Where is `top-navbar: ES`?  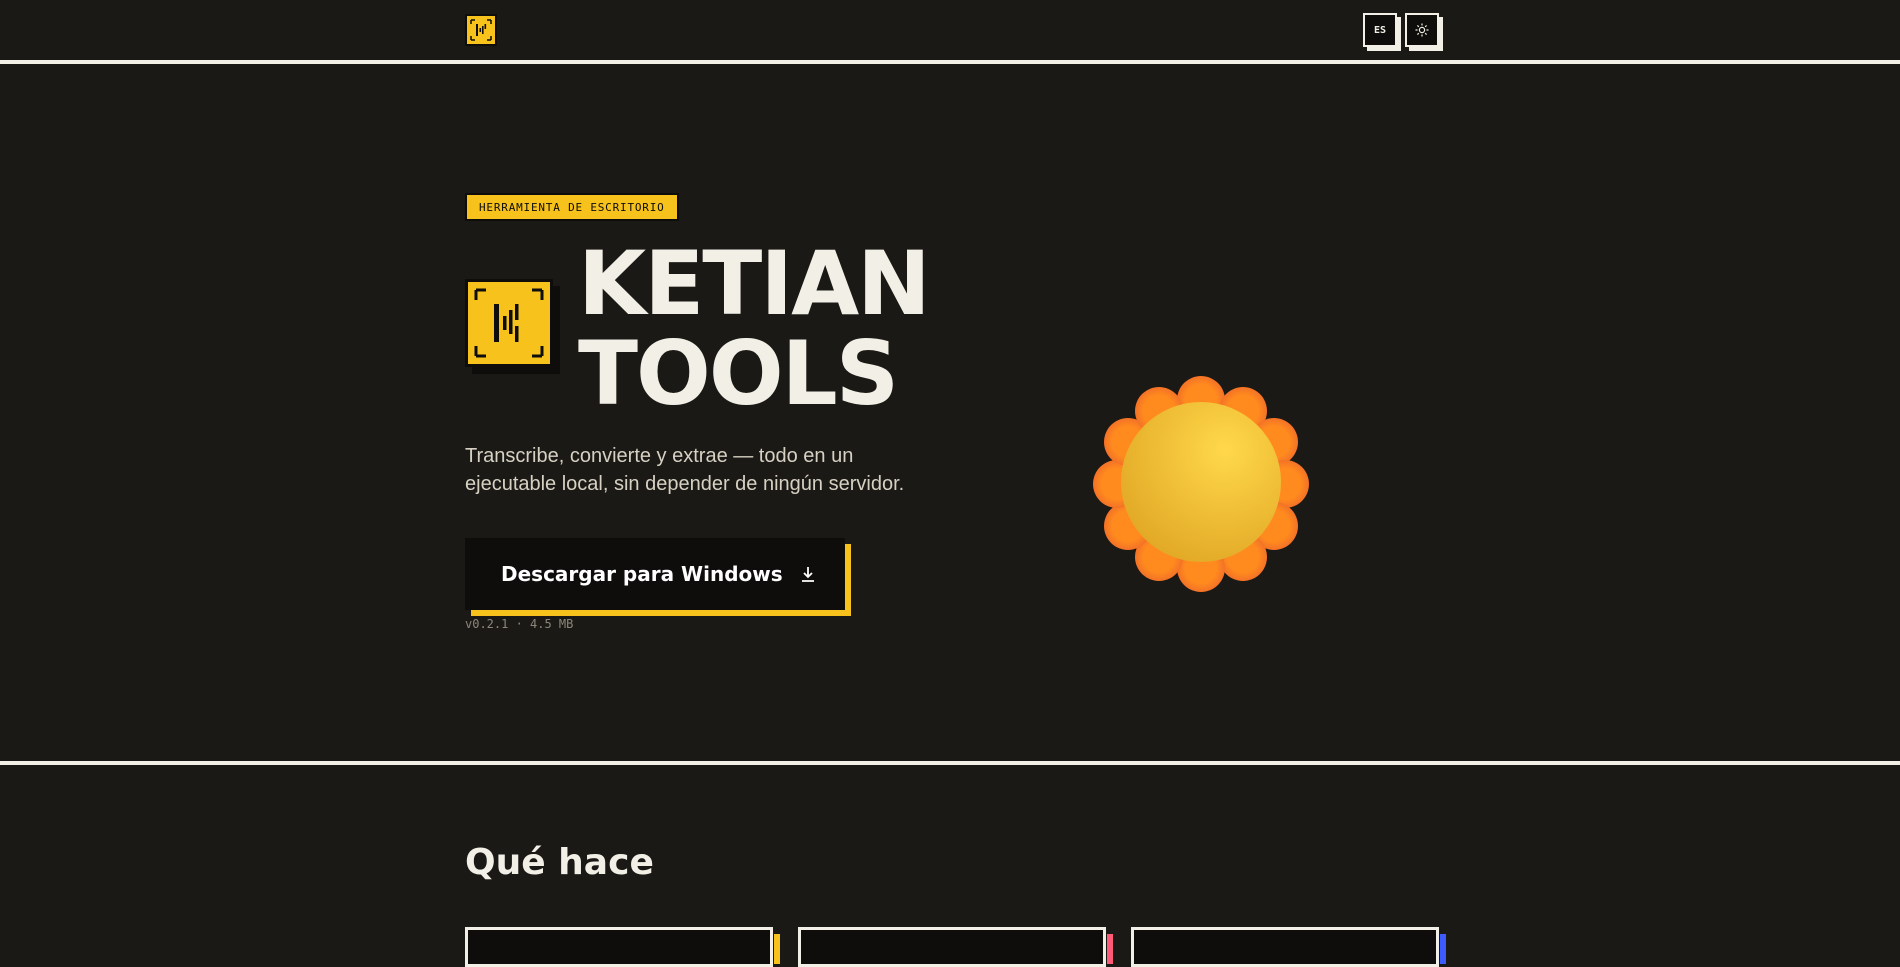 top-navbar: ES is located at coordinates (950, 32).